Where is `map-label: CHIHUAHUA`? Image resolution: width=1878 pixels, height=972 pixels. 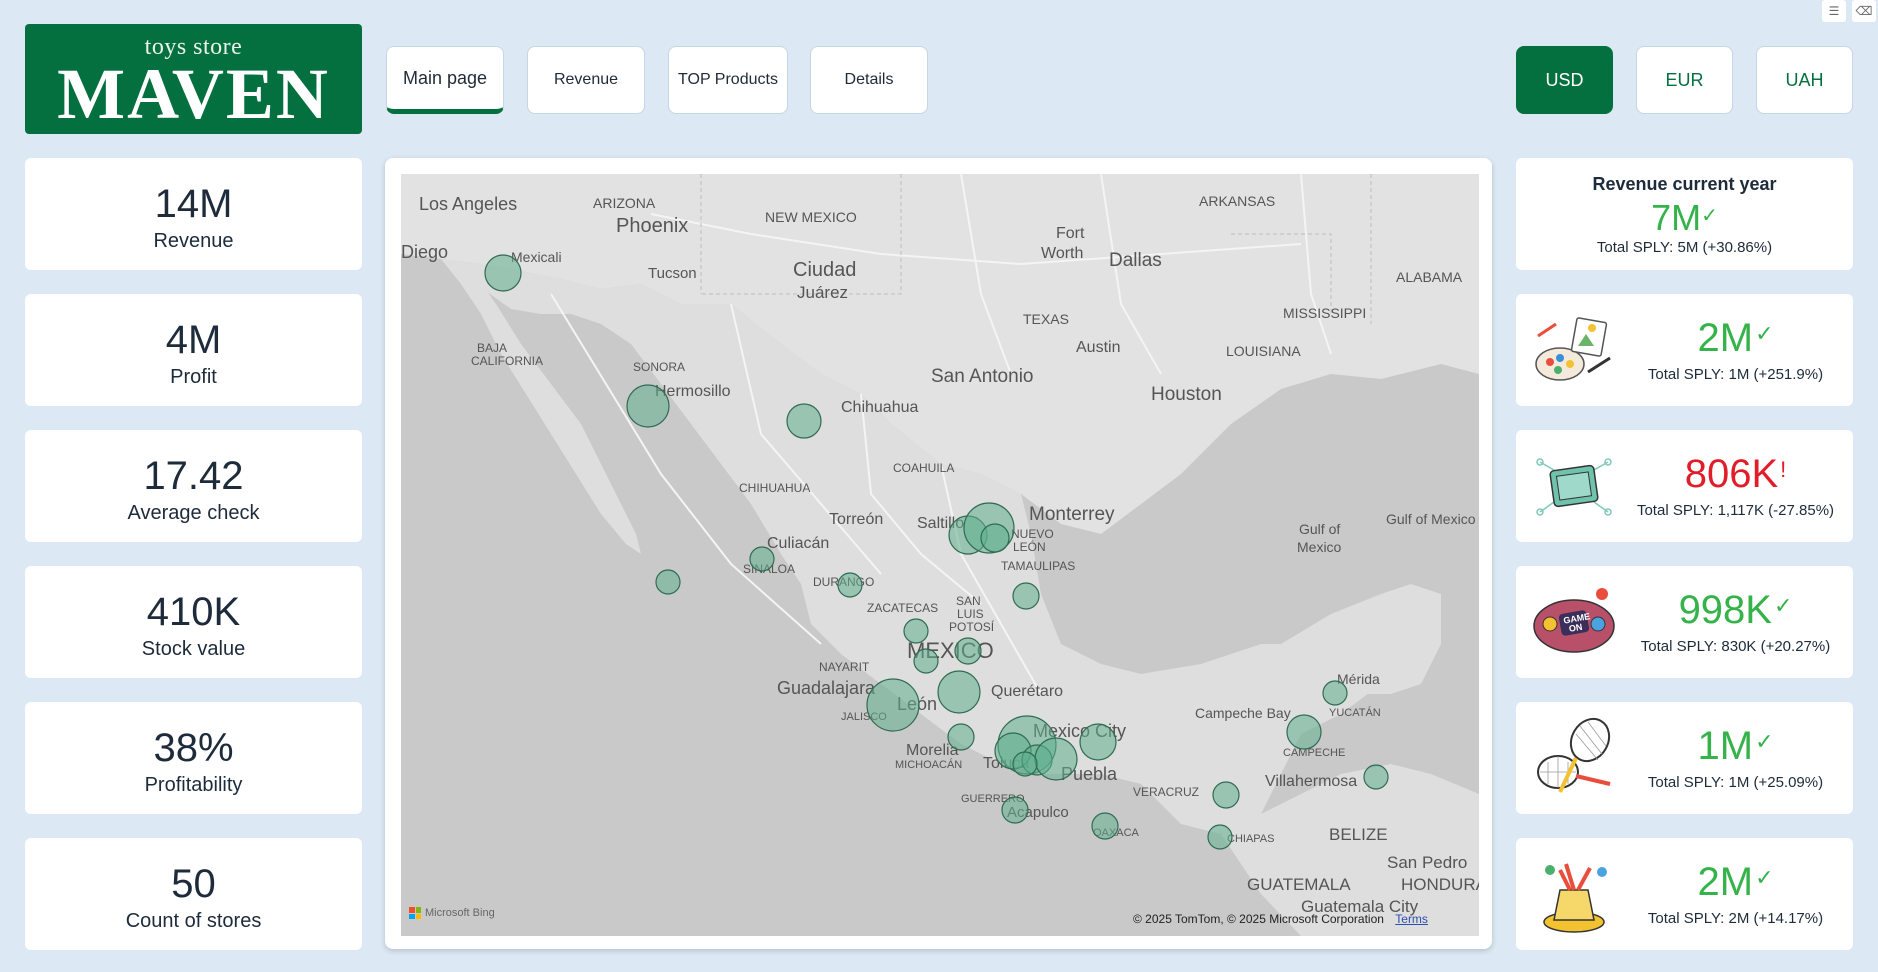 map-label: CHIHUAHUA is located at coordinates (774, 488).